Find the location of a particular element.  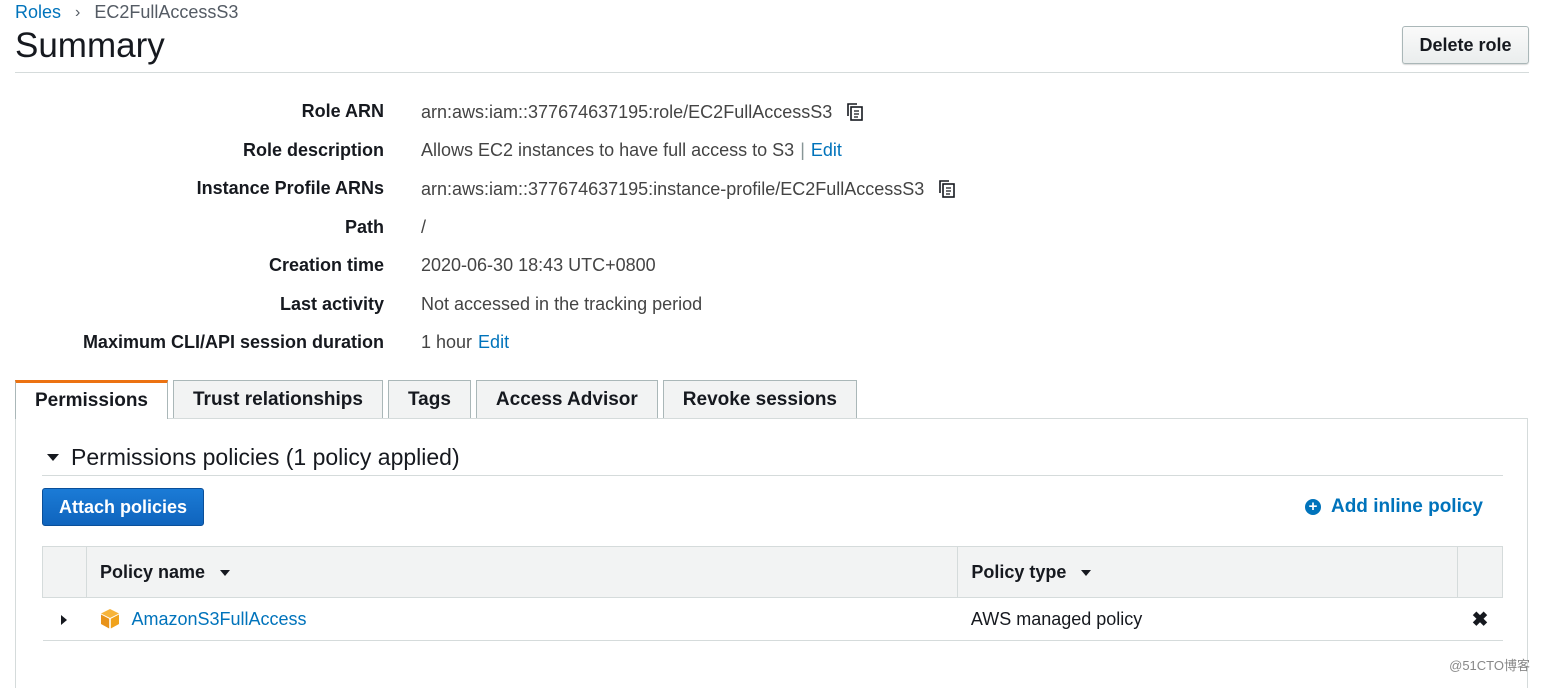

attach-policies-button: Attach policies is located at coordinates (123, 507).